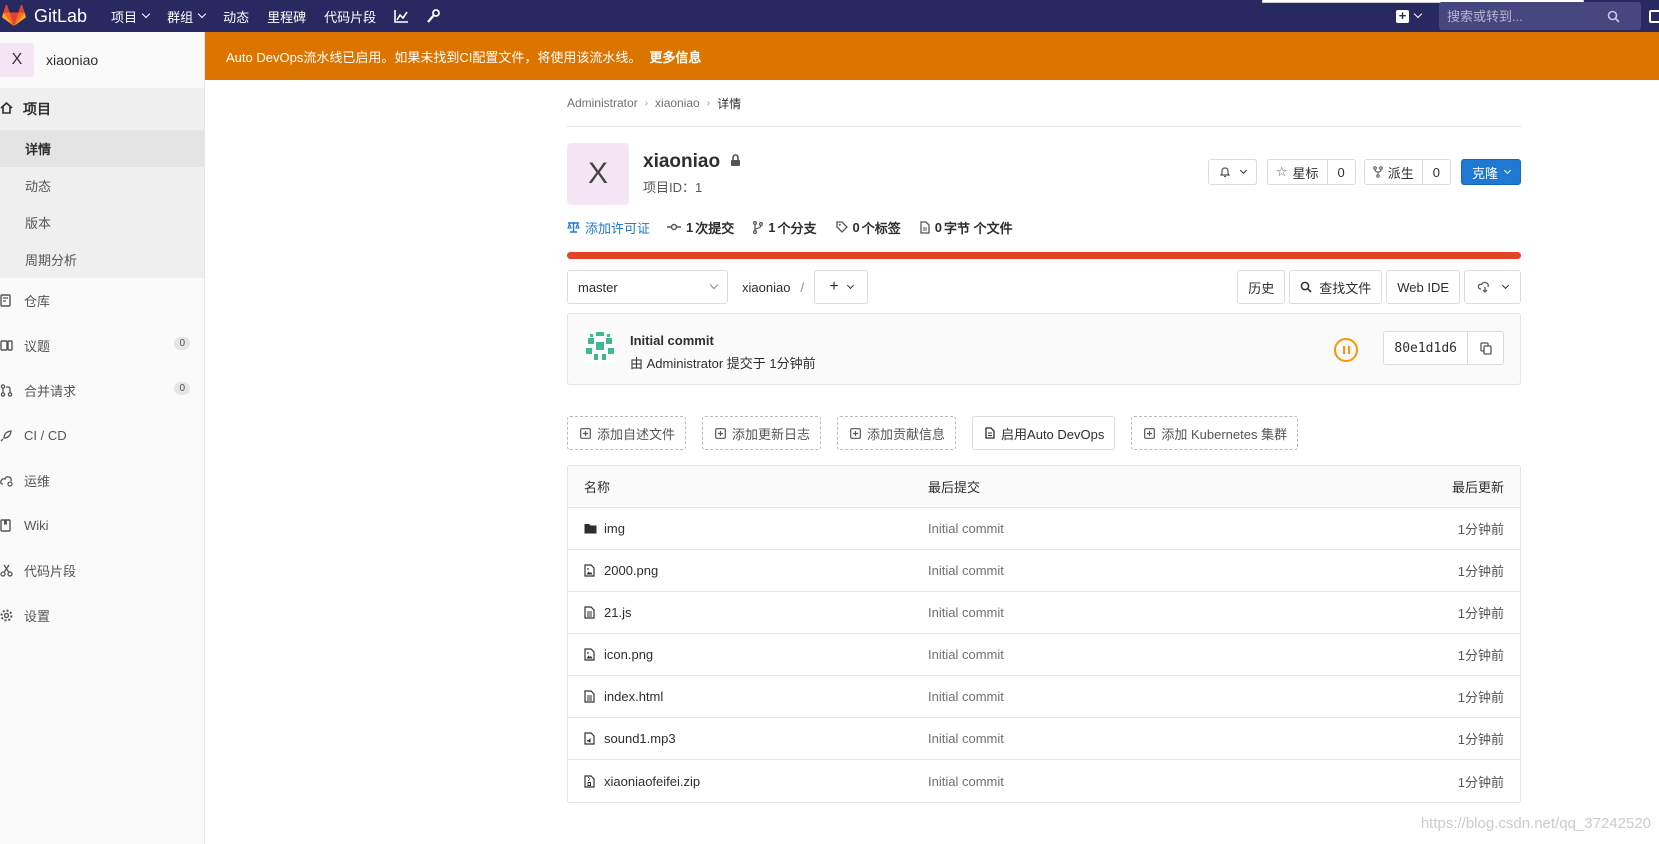 The width and height of the screenshot is (1659, 844). I want to click on file-tree-row: img Initial commit 1分钟前, so click(1044, 529).